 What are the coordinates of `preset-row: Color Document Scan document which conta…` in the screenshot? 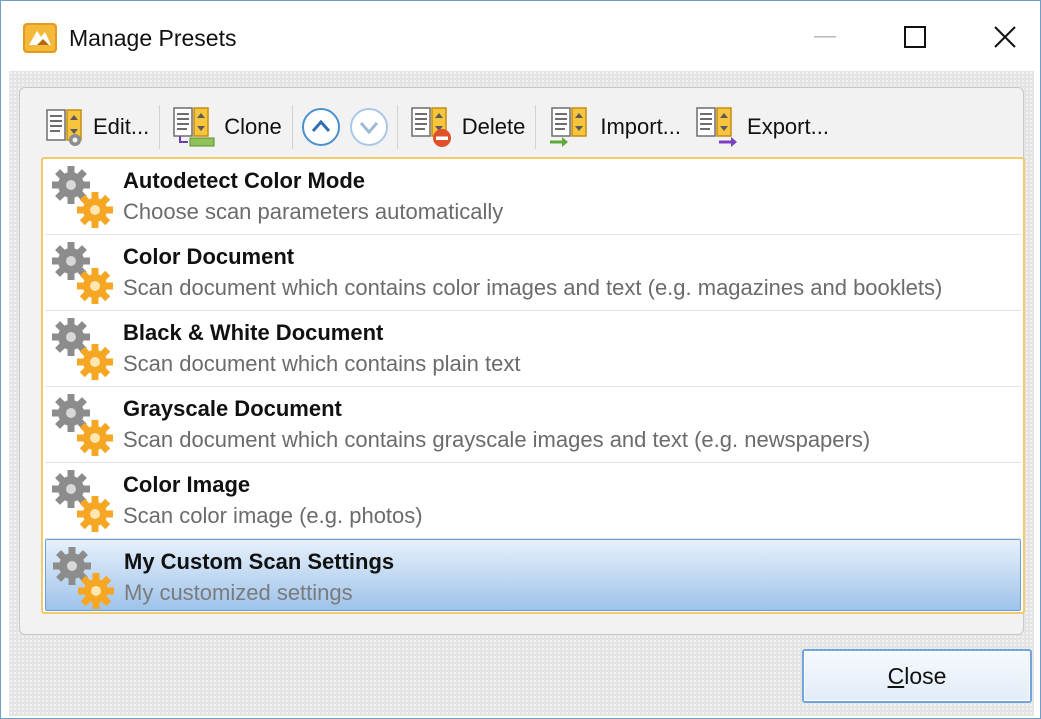 It's located at (533, 273).